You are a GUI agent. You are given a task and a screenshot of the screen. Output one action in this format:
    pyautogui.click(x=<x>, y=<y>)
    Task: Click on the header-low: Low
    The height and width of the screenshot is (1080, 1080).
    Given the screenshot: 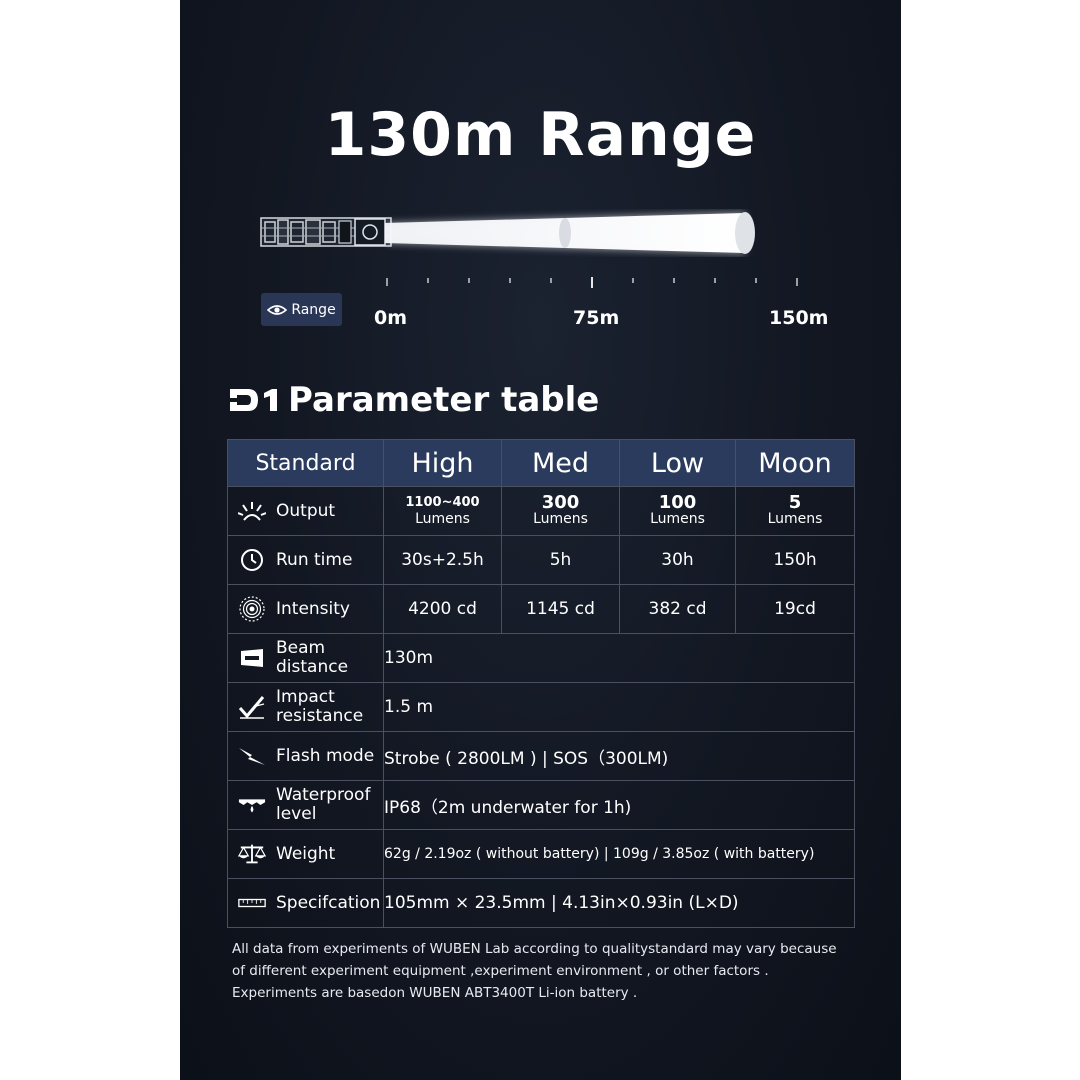 What is the action you would take?
    pyautogui.click(x=677, y=463)
    